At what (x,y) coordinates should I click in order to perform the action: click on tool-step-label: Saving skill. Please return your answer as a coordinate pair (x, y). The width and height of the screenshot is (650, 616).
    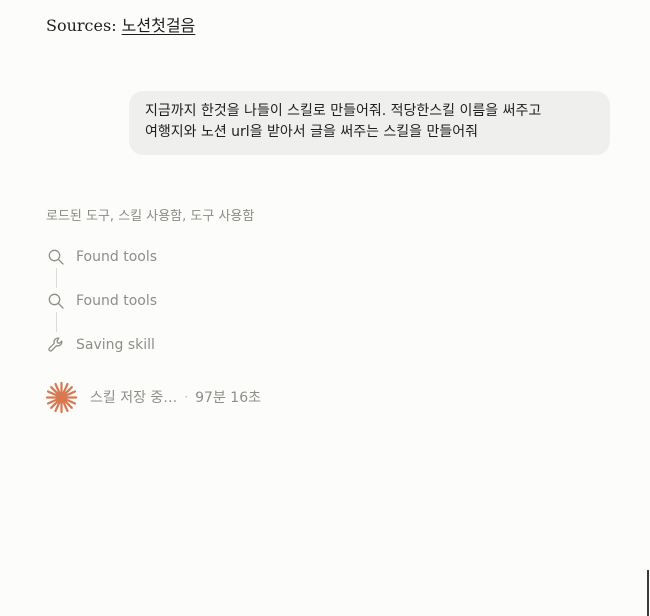
    Looking at the image, I should click on (115, 345).